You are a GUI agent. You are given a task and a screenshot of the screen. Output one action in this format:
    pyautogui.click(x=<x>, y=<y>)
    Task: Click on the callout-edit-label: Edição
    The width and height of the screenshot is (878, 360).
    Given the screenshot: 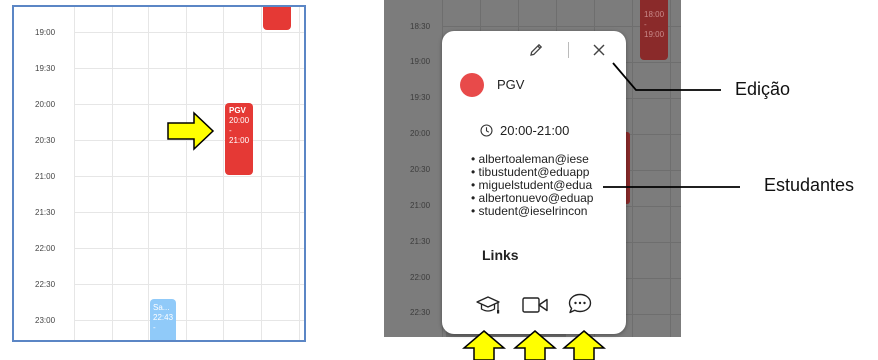 What is the action you would take?
    pyautogui.click(x=763, y=89)
    